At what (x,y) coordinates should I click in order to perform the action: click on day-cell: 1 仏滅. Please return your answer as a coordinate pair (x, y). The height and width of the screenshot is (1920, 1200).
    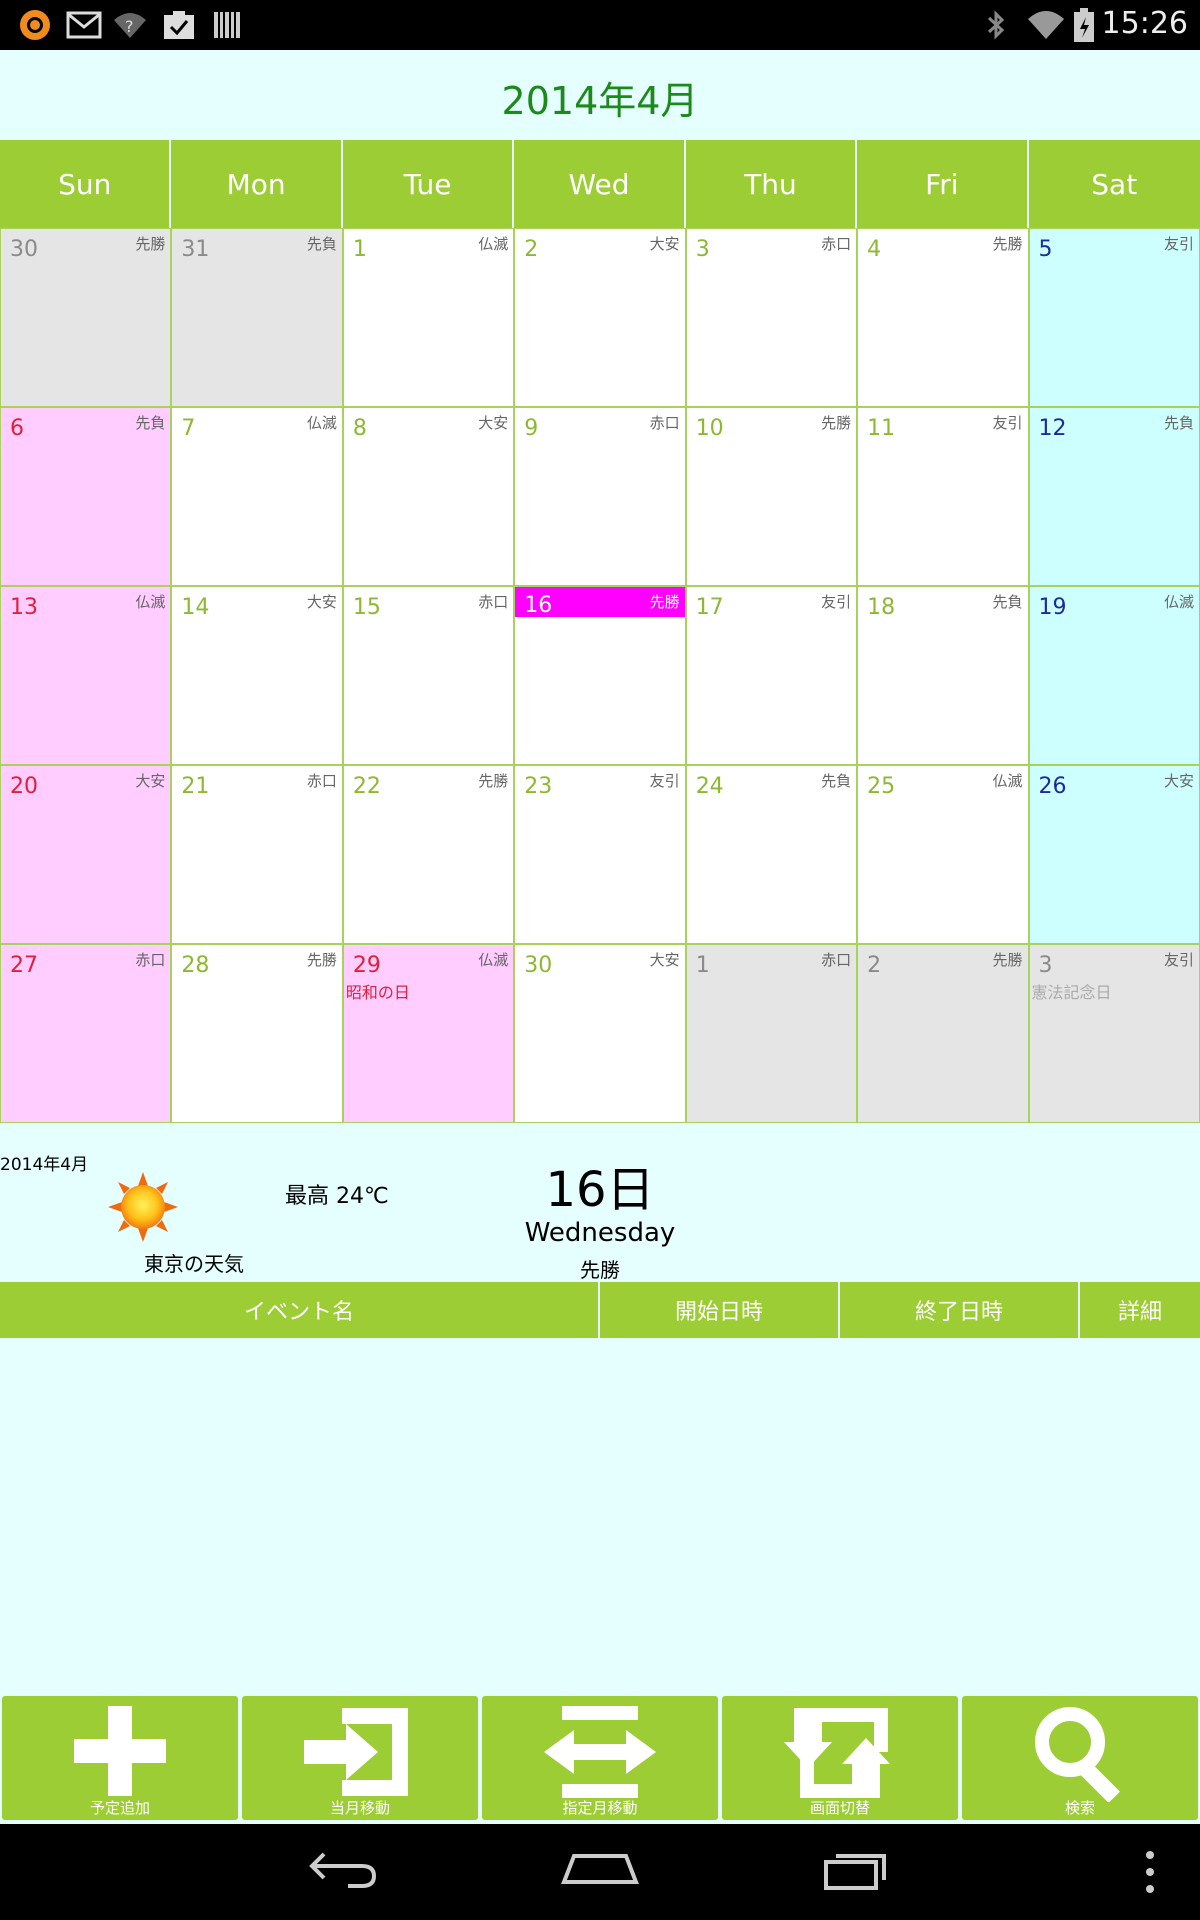
    Looking at the image, I should click on (428, 317).